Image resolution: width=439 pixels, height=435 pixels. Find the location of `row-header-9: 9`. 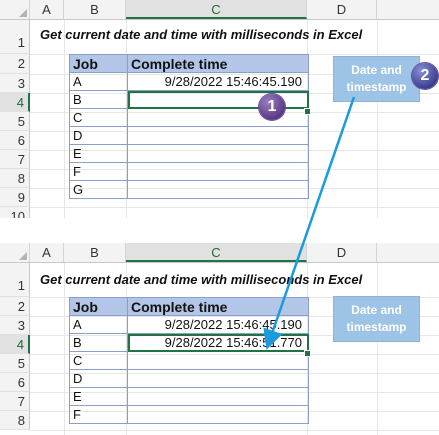

row-header-9: 9 is located at coordinates (15, 197).